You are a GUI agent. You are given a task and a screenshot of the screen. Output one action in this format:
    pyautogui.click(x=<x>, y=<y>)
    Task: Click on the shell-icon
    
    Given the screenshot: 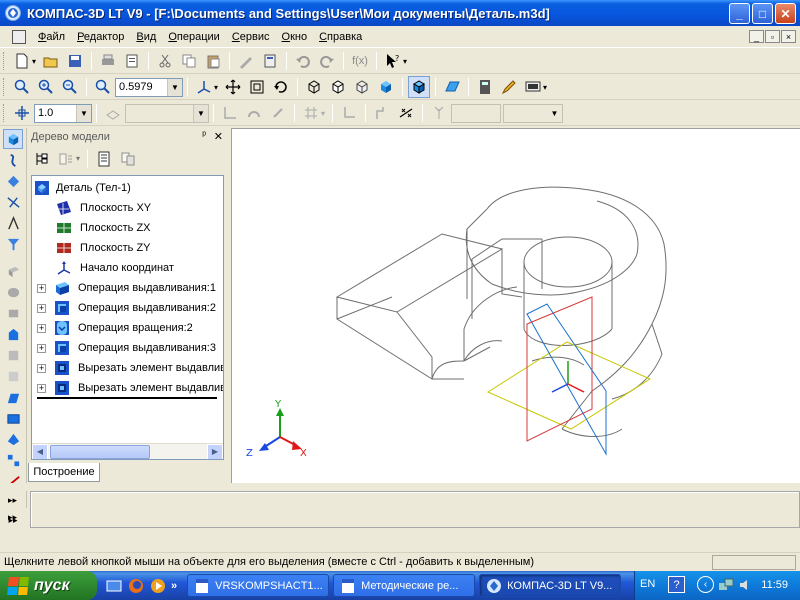 What is the action you would take?
    pyautogui.click(x=13, y=439)
    